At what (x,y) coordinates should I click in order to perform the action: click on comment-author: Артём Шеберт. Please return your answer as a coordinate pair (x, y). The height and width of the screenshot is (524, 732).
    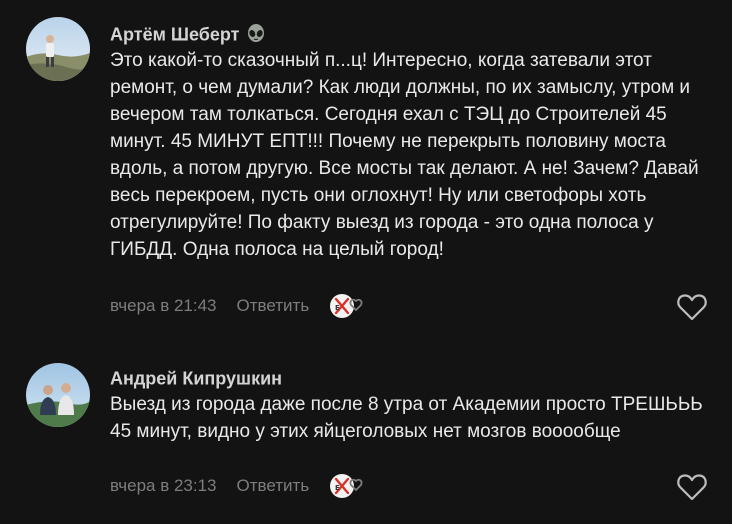
    Looking at the image, I should click on (188, 33).